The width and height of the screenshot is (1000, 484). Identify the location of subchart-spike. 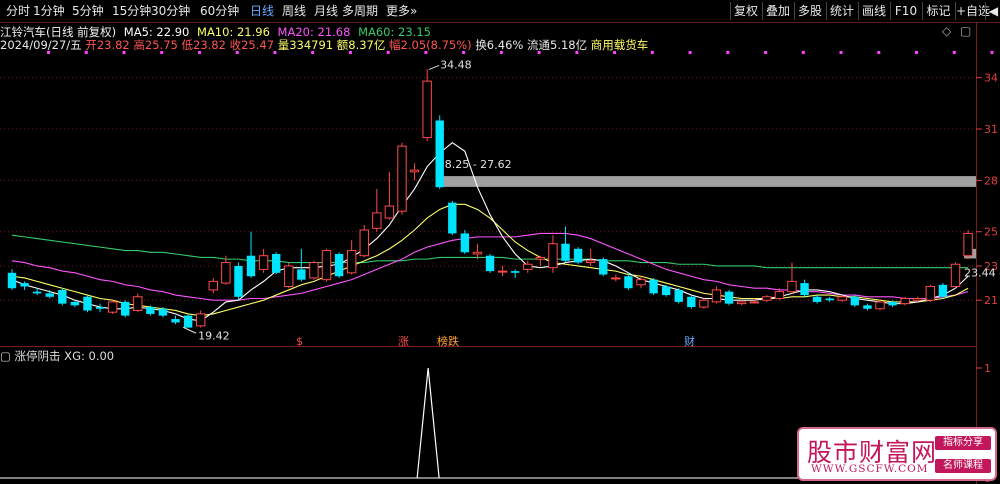
(428, 423).